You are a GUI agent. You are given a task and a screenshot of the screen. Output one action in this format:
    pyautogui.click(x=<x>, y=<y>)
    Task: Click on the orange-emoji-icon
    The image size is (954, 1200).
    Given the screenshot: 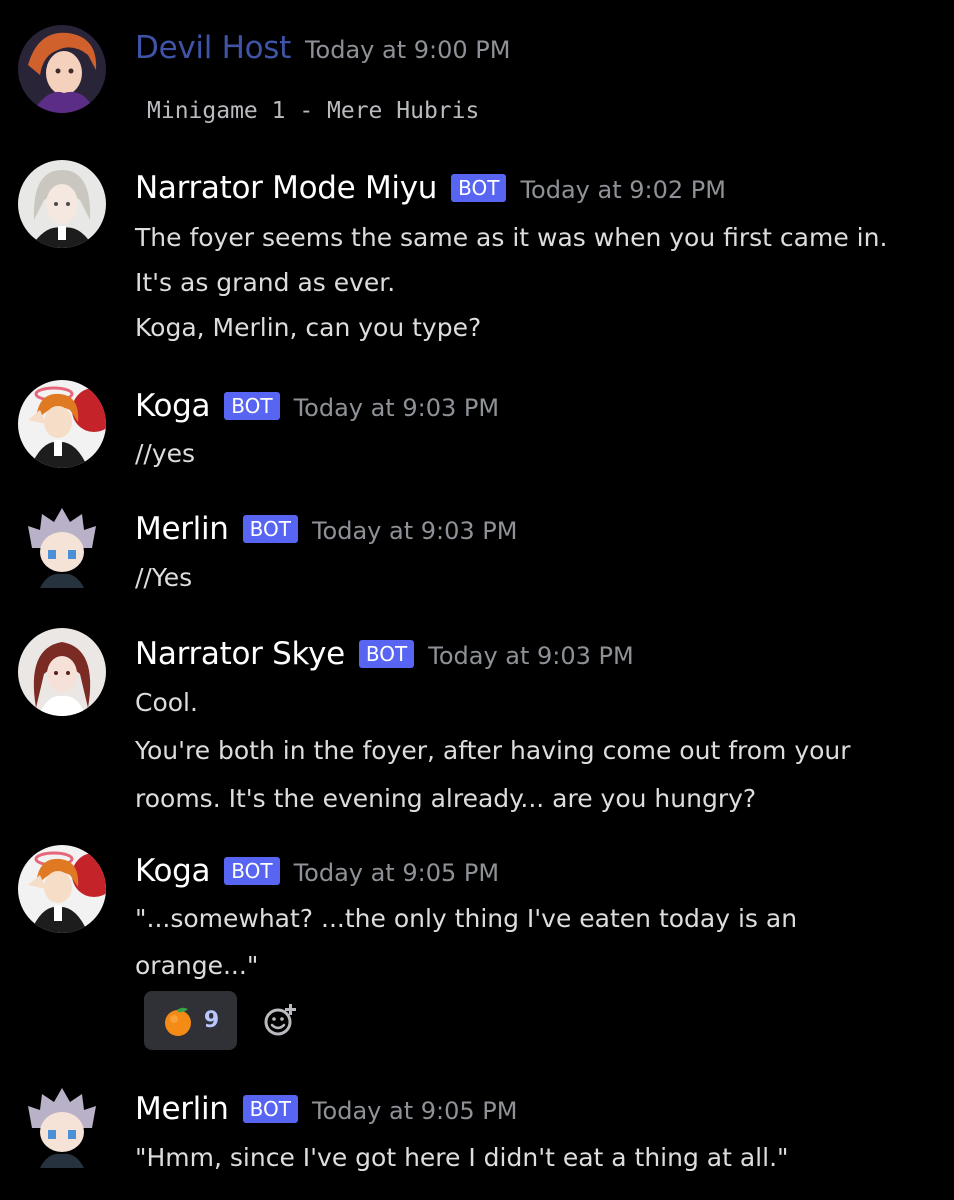 What is the action you would take?
    pyautogui.click(x=177, y=1021)
    